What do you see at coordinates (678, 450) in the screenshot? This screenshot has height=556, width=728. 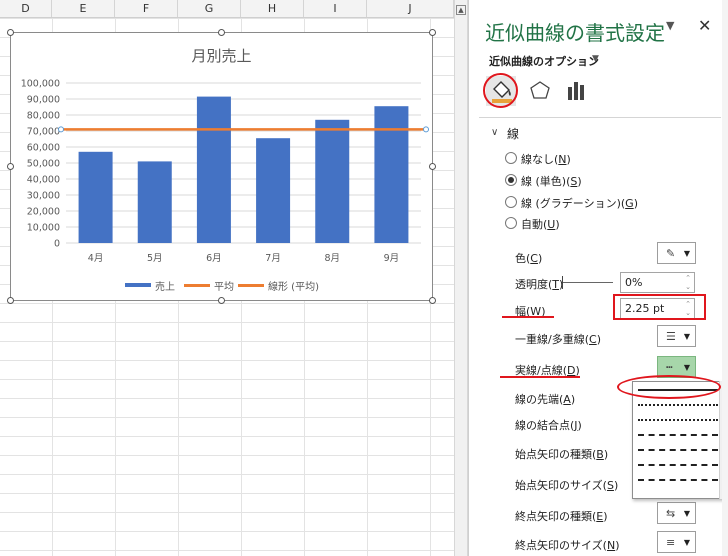 I see `dash-option-dash-dot` at bounding box center [678, 450].